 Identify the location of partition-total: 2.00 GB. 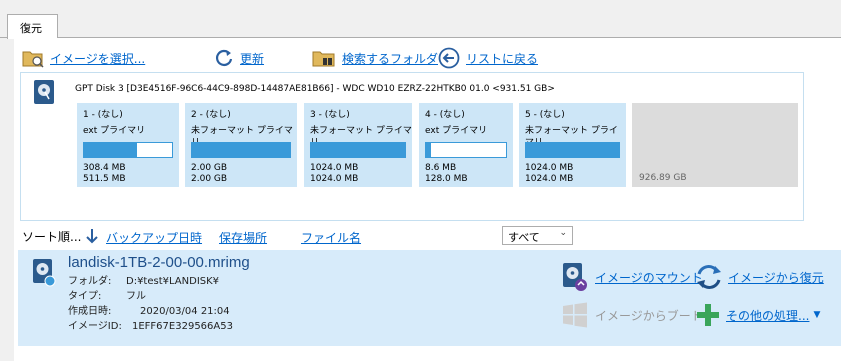
(209, 179).